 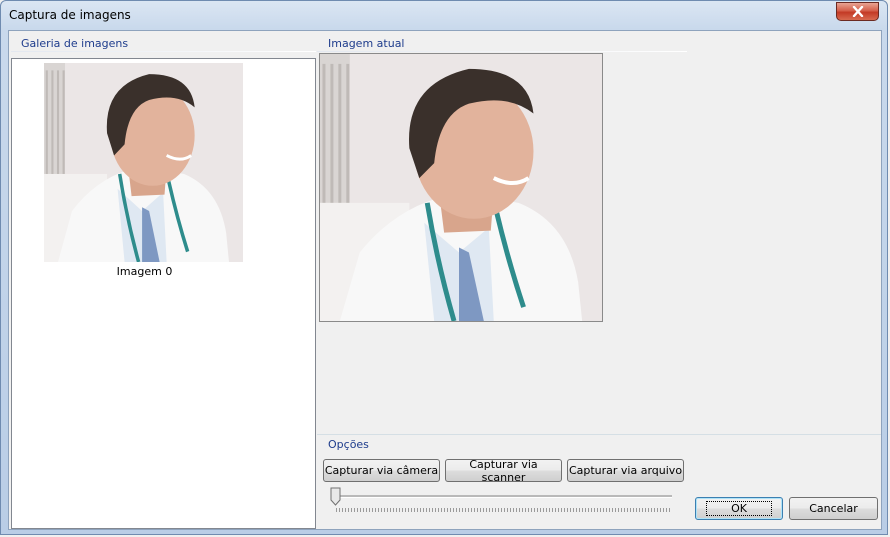 I want to click on capture-file-button: Capturar via arquivo, so click(x=625, y=470).